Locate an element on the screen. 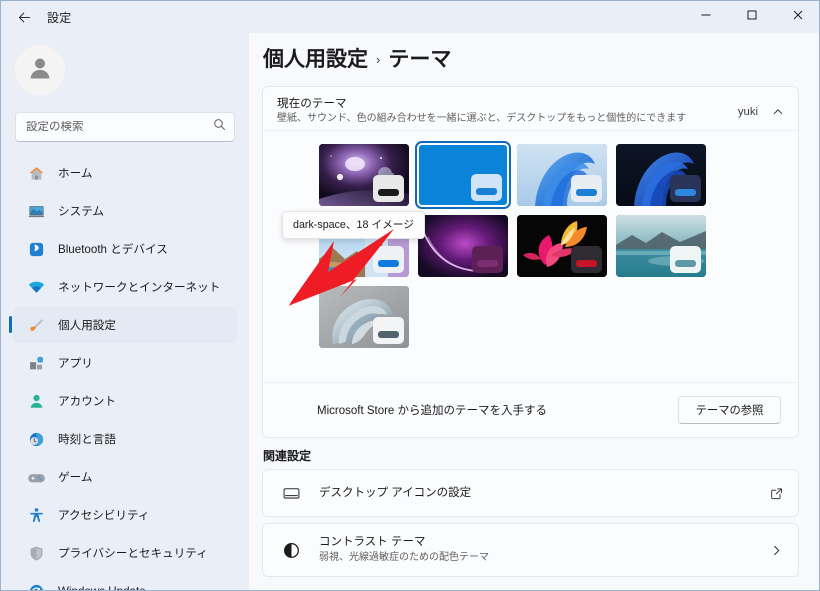 The image size is (820, 591). sidebar-item-label: プライバシーとセキュリティ is located at coordinates (133, 553).